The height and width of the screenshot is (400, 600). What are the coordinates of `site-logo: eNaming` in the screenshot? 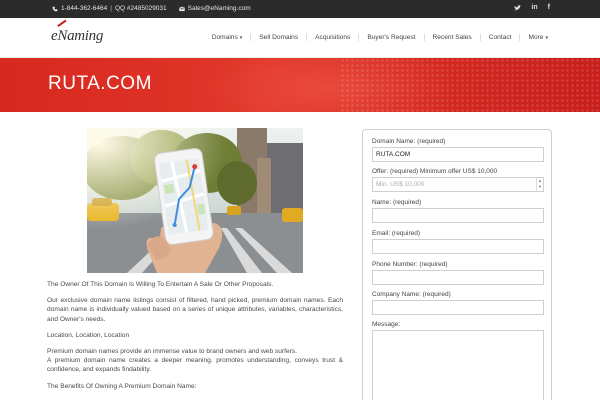 It's located at (77, 32).